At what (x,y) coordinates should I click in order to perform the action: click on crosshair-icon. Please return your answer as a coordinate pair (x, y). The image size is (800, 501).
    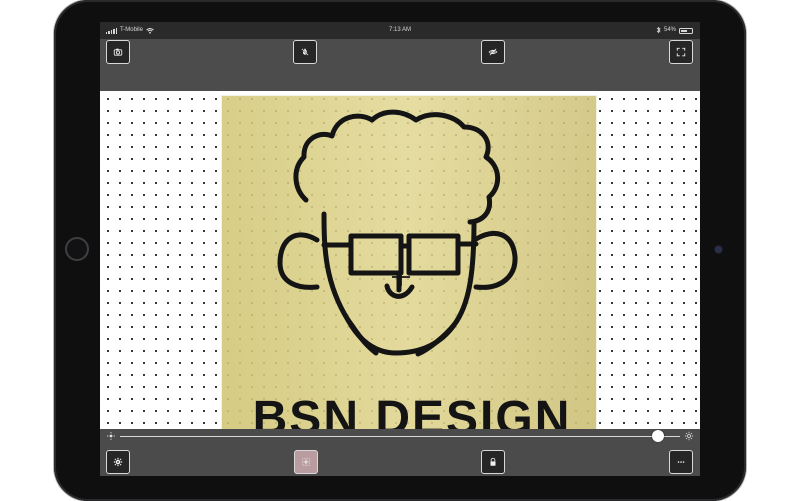
    Looking at the image, I should click on (306, 462).